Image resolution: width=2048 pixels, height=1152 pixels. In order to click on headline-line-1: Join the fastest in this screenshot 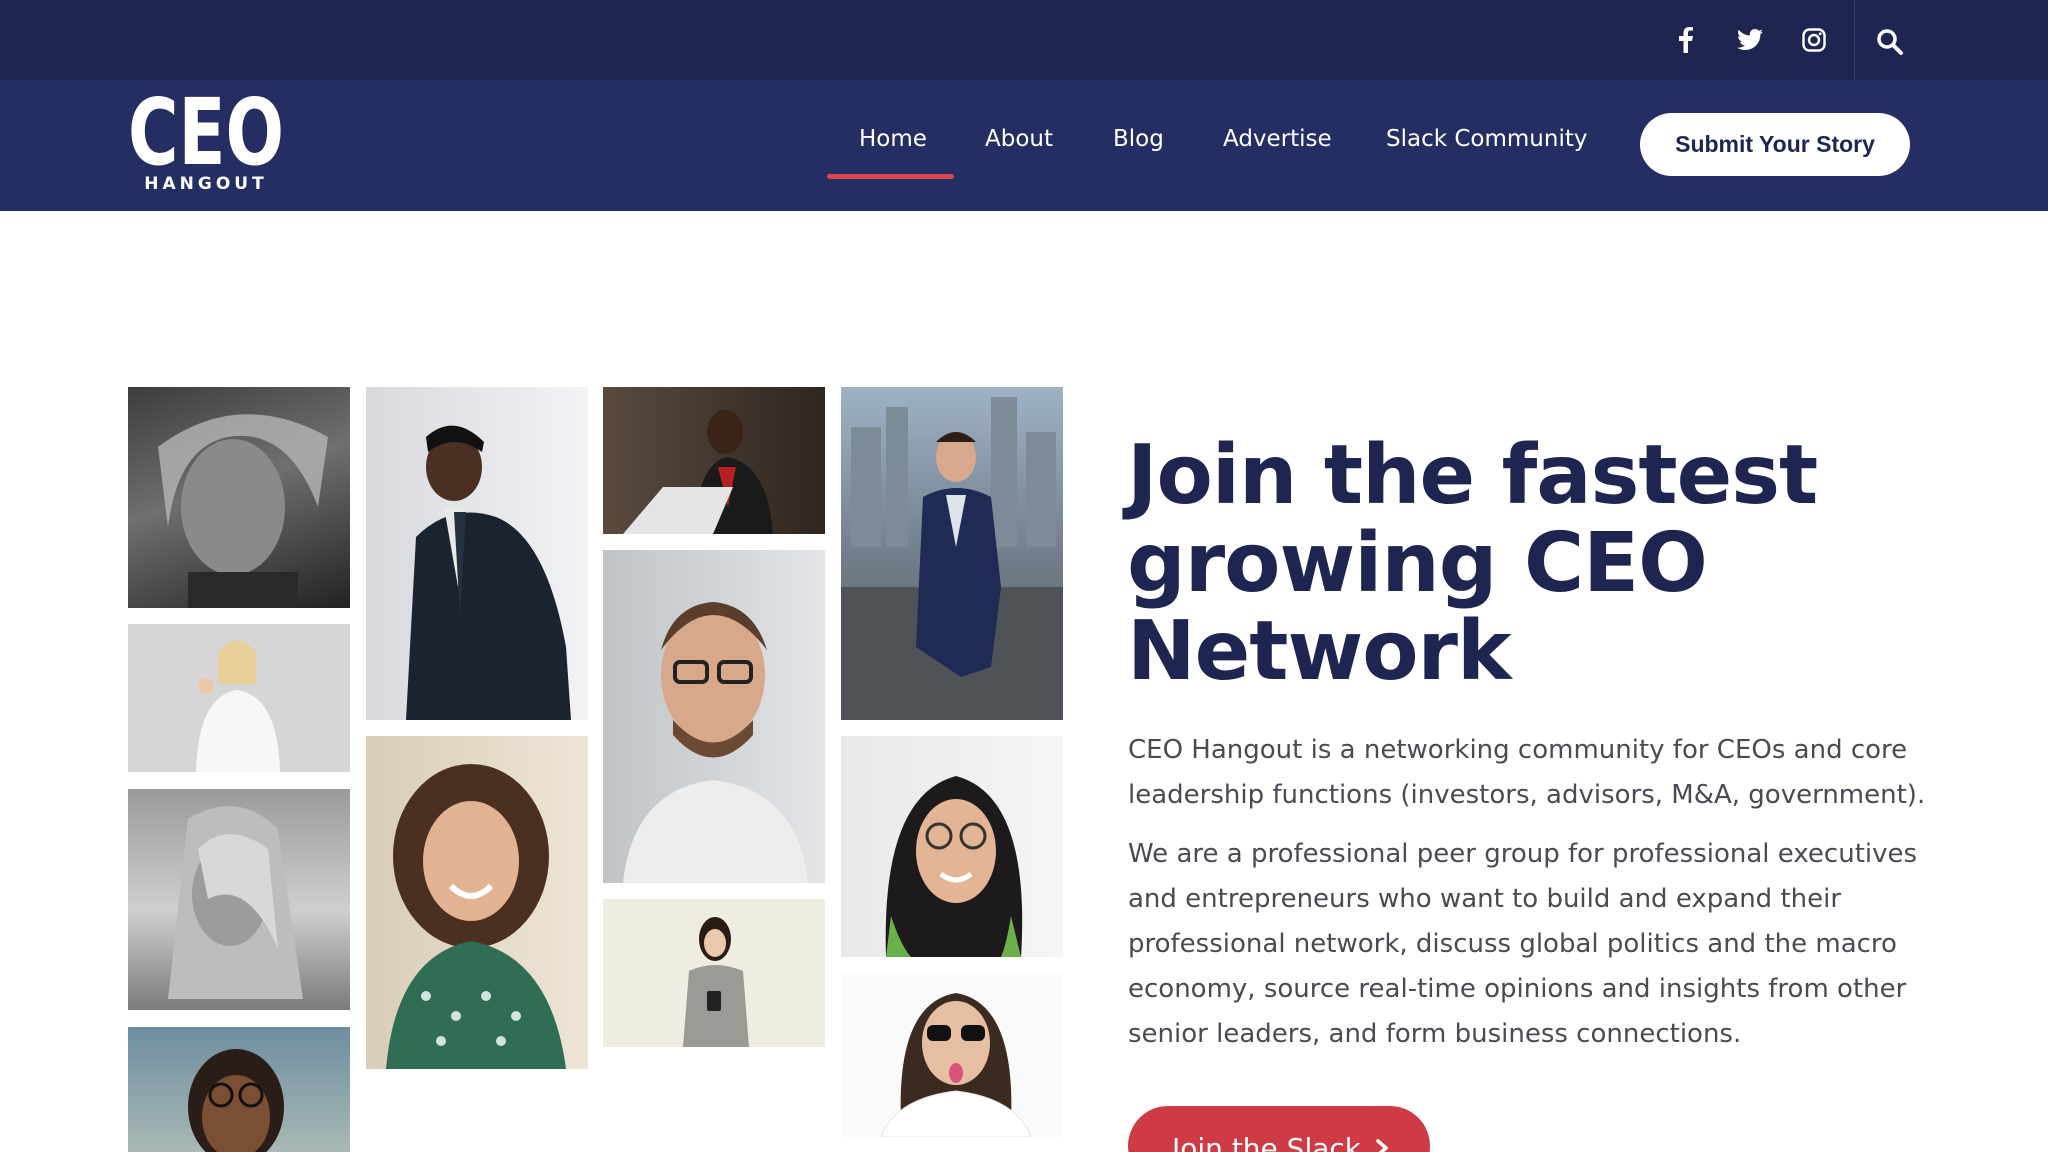, I will do `click(1472, 475)`.